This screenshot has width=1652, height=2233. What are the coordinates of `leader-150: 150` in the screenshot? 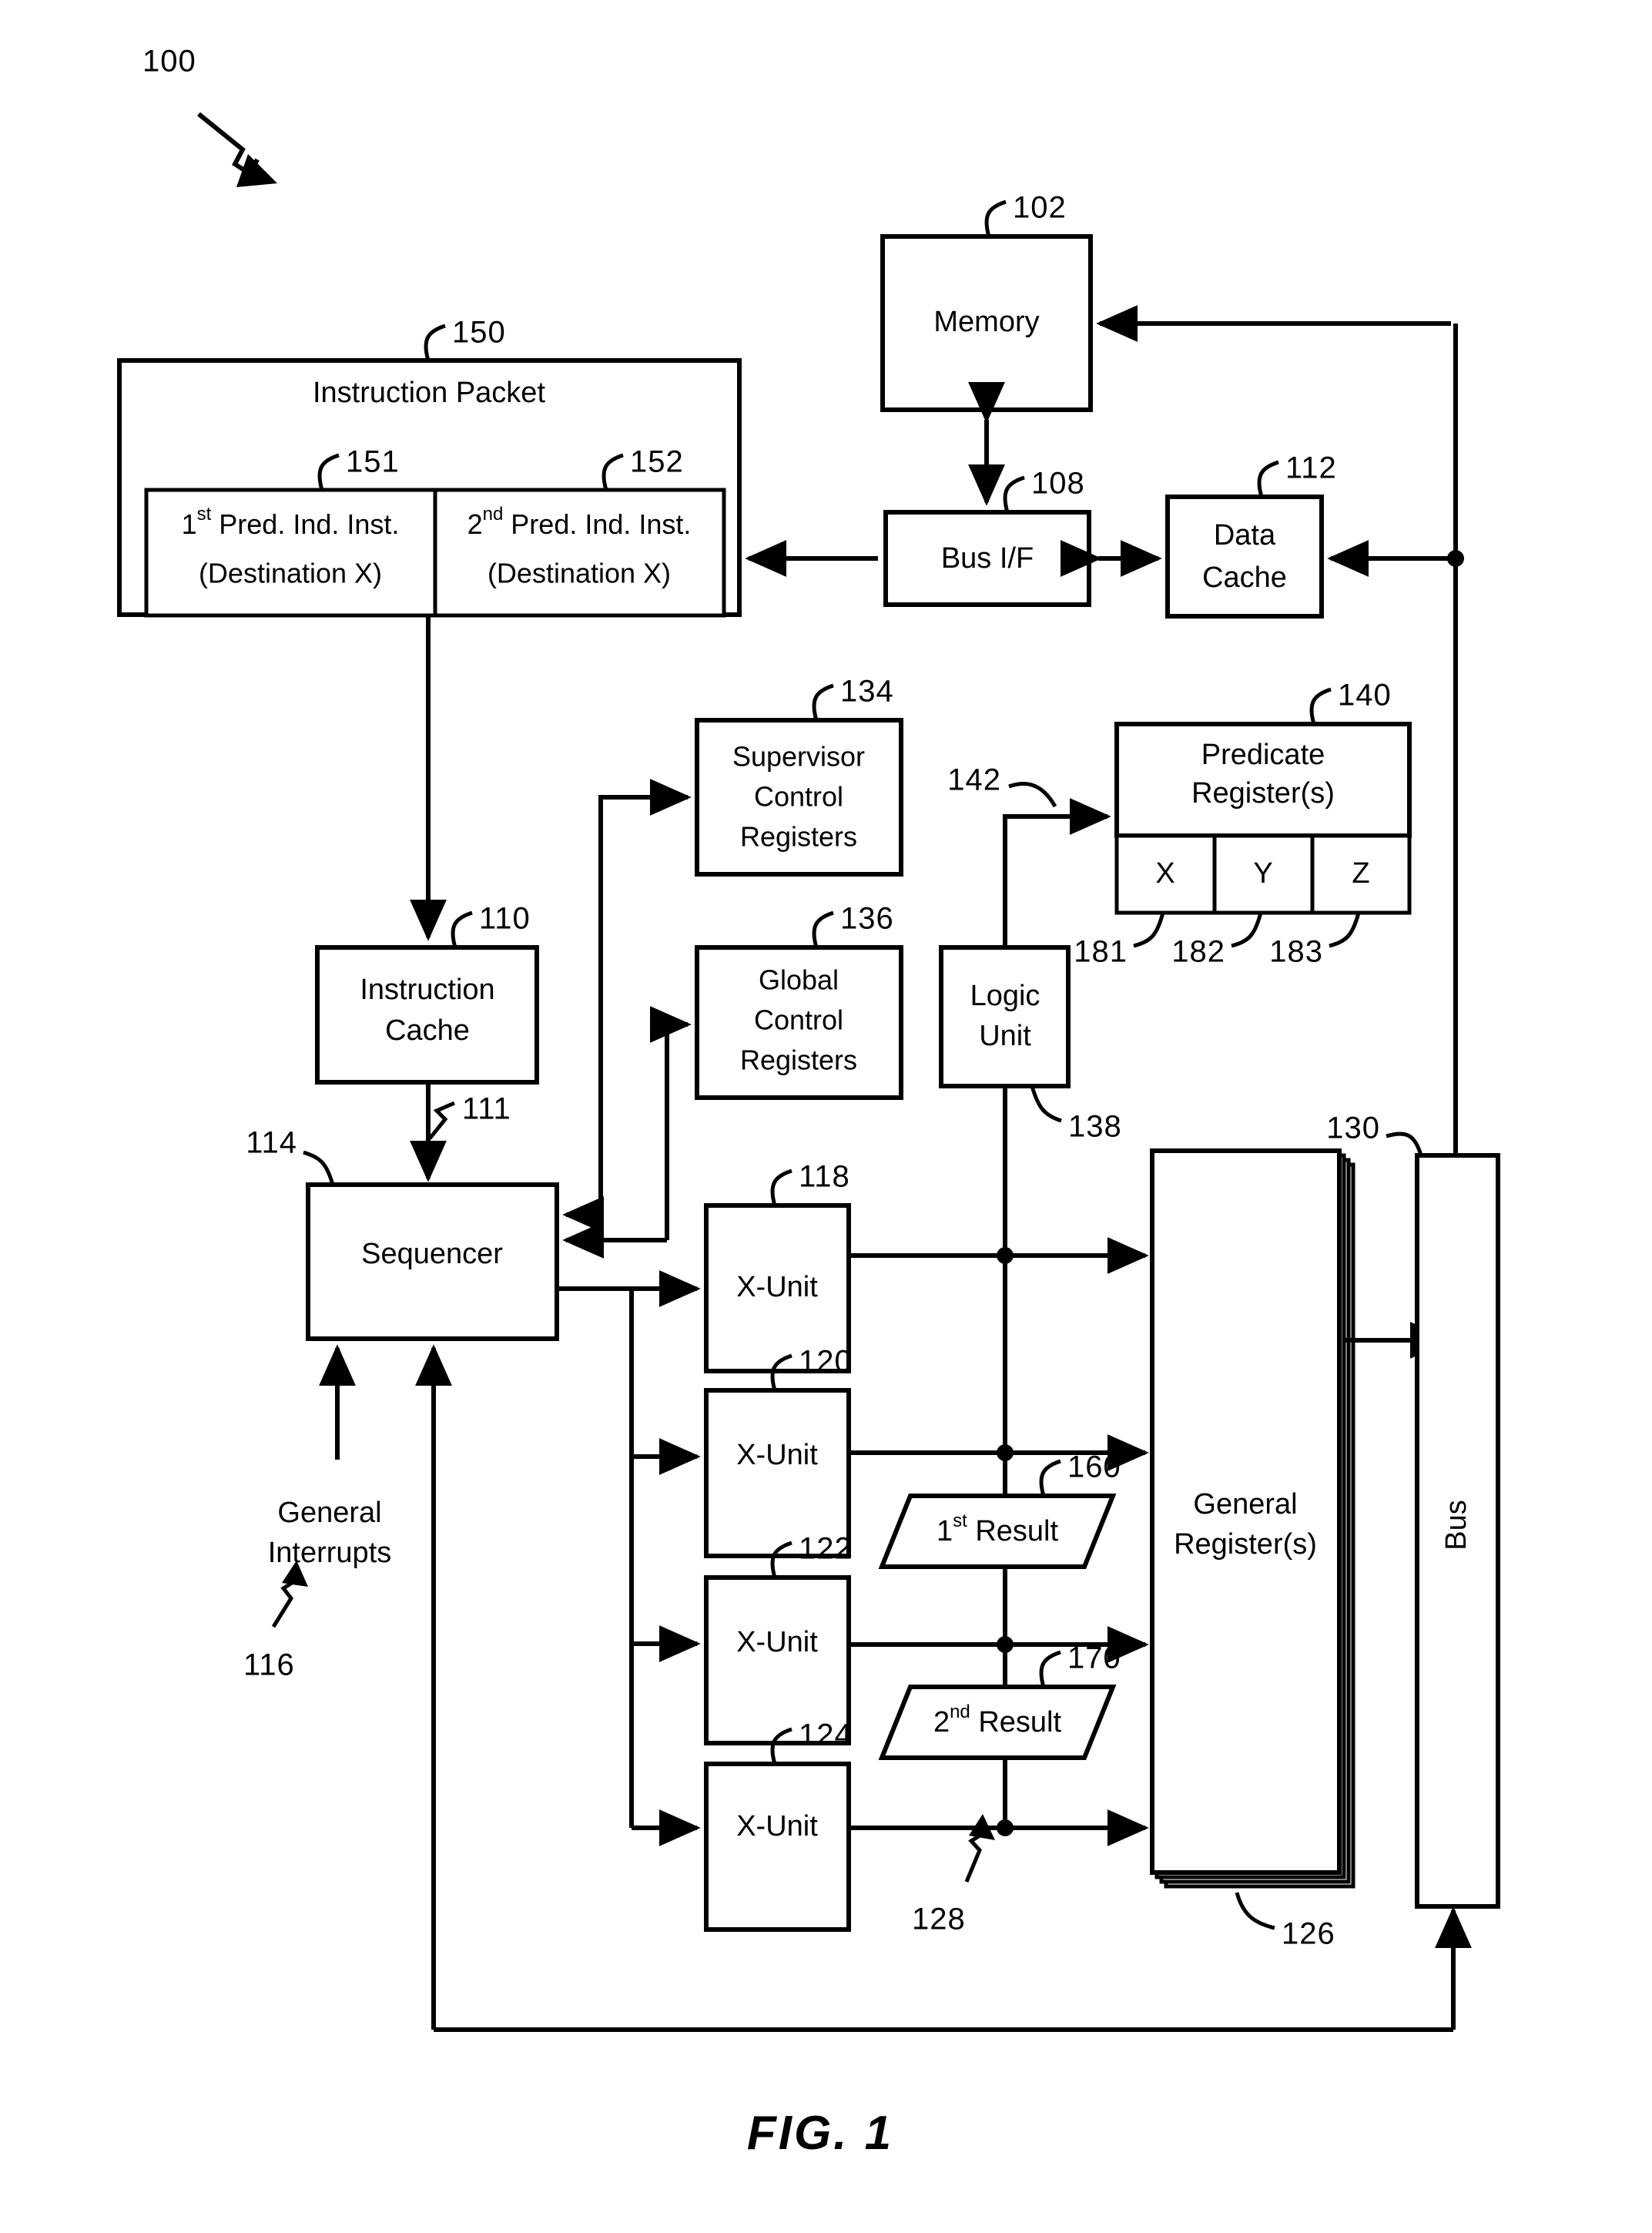 It's located at (465, 338).